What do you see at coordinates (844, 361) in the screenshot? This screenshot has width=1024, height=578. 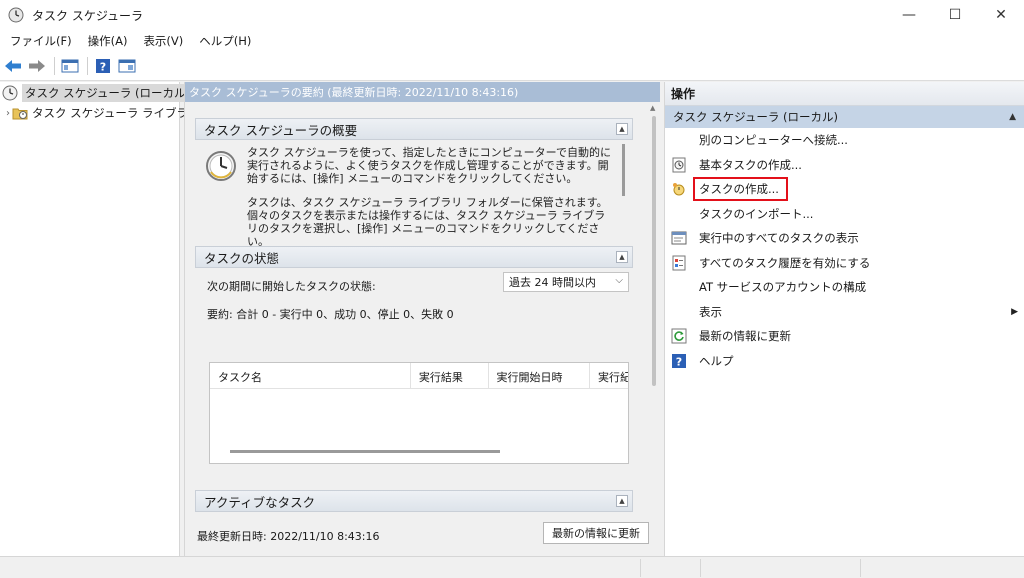 I see `action-help: ? ヘルプ` at bounding box center [844, 361].